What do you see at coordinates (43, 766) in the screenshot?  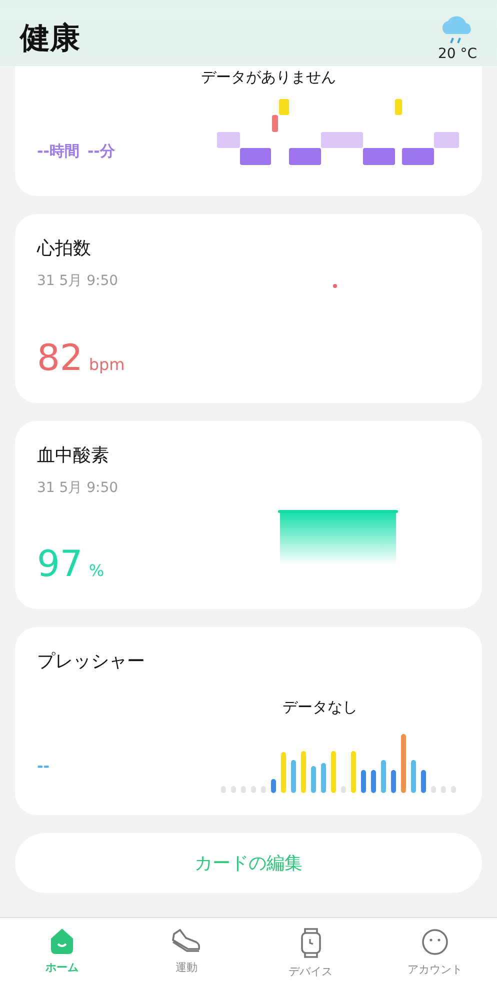 I see `pressure-value: --` at bounding box center [43, 766].